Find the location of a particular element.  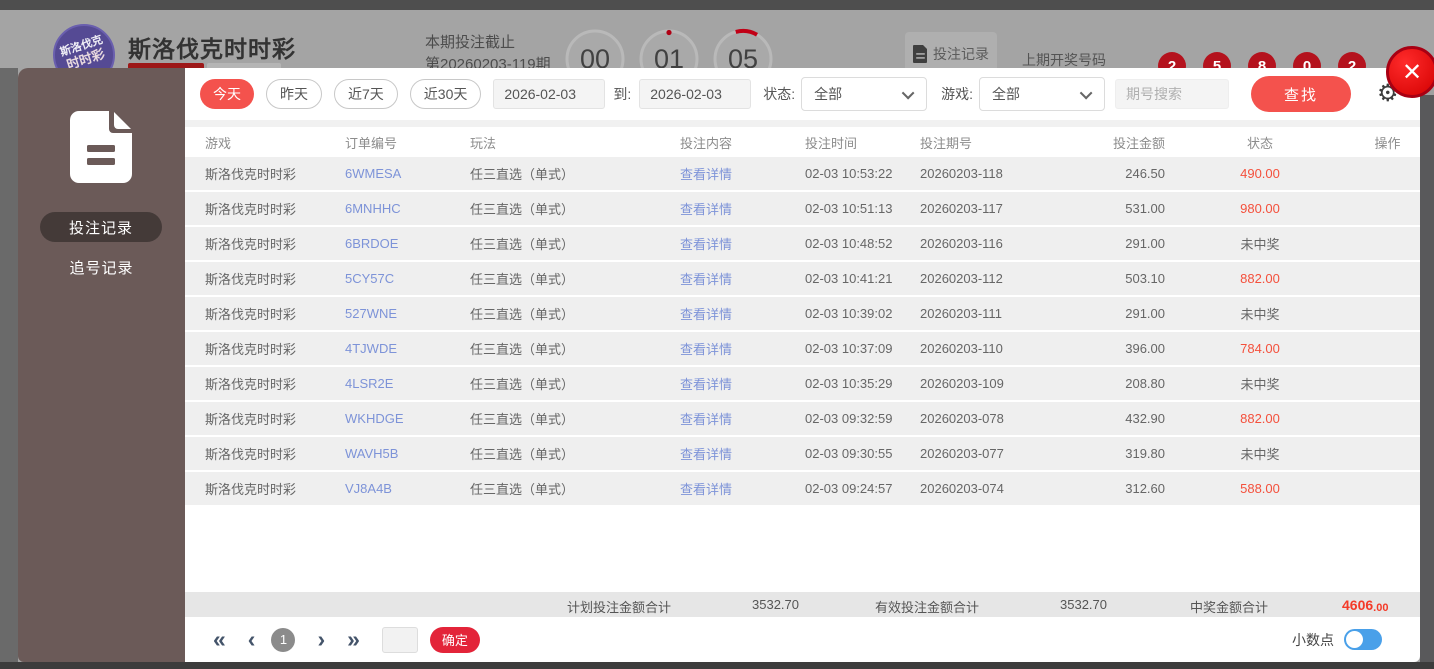

cell-status: 588.00 is located at coordinates (1260, 488).